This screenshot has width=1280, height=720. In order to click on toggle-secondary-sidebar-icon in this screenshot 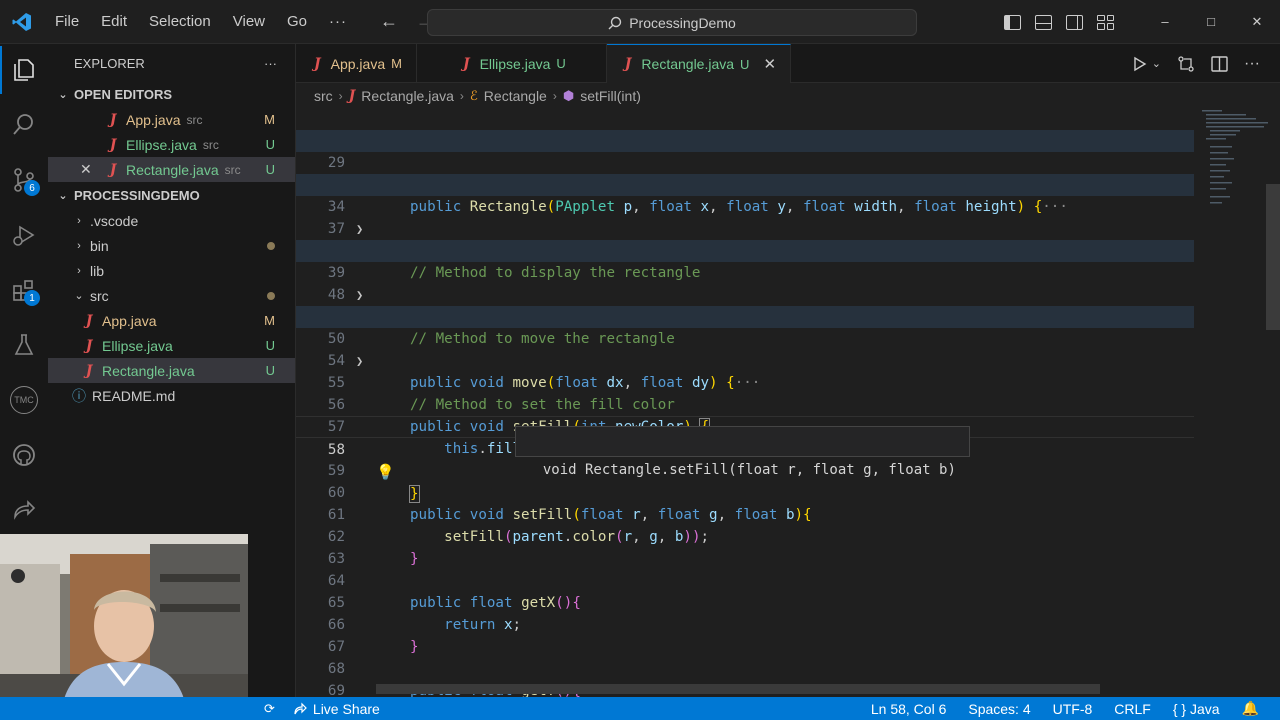, I will do `click(1074, 22)`.